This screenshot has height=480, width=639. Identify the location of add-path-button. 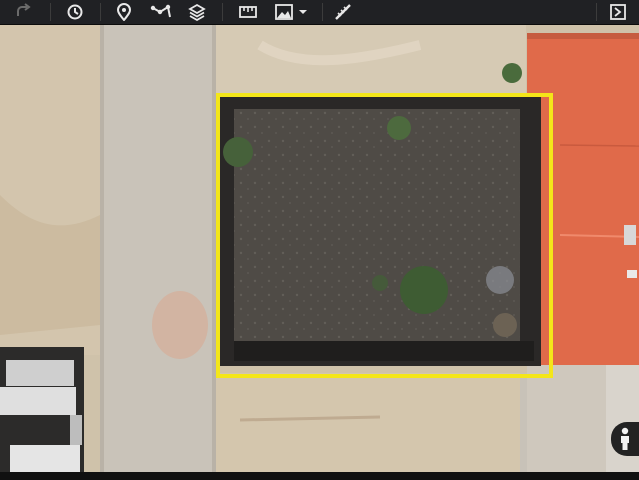
(161, 12).